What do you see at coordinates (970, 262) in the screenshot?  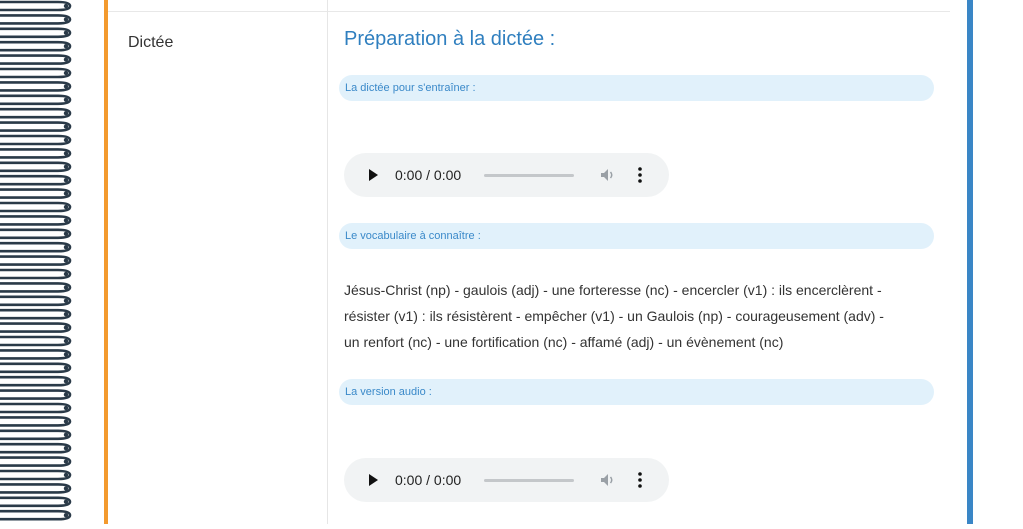 I see `notebook-right-border` at bounding box center [970, 262].